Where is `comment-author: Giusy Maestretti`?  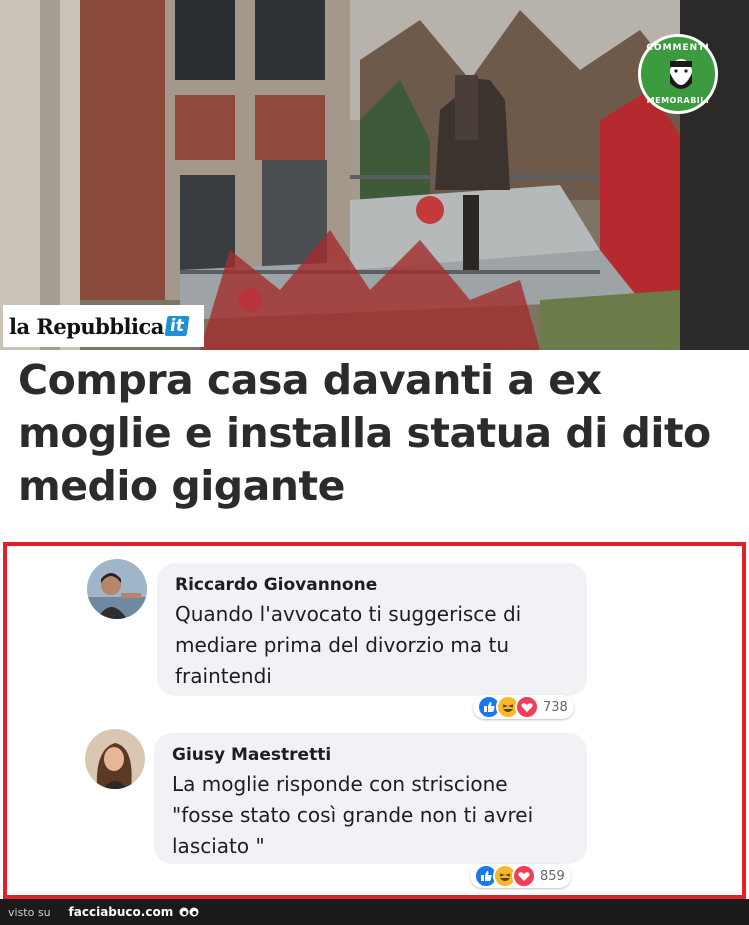
comment-author: Giusy Maestretti is located at coordinates (370, 755).